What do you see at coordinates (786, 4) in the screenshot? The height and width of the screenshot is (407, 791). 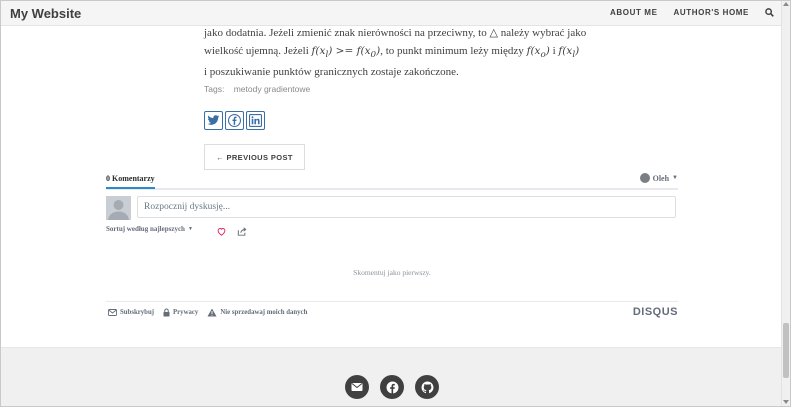 I see `scroll-up-icon` at bounding box center [786, 4].